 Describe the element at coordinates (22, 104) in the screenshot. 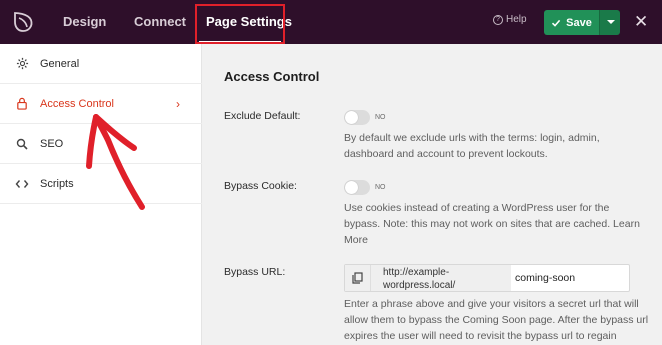

I see `lock-icon` at that location.